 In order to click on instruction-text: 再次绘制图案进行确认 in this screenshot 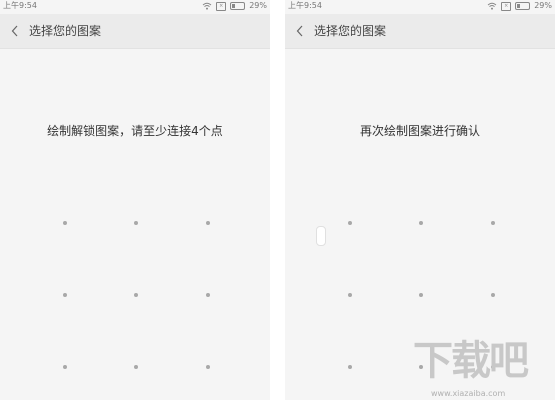, I will do `click(419, 131)`.